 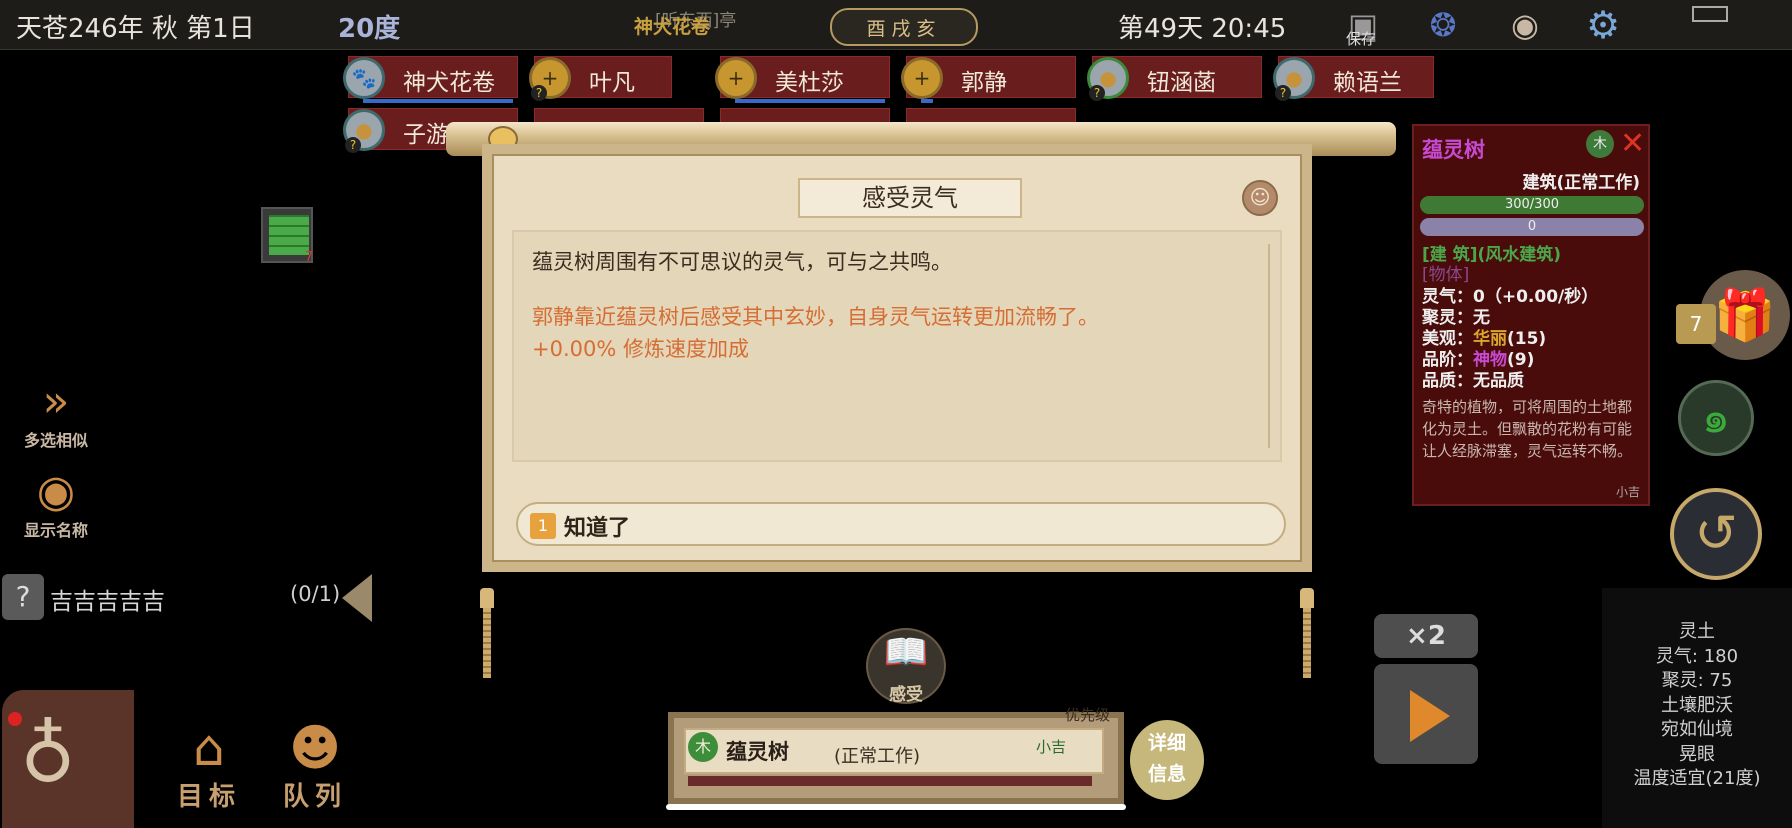 I want to click on character-tab: ● ? 钮涵菡, so click(x=1174, y=78).